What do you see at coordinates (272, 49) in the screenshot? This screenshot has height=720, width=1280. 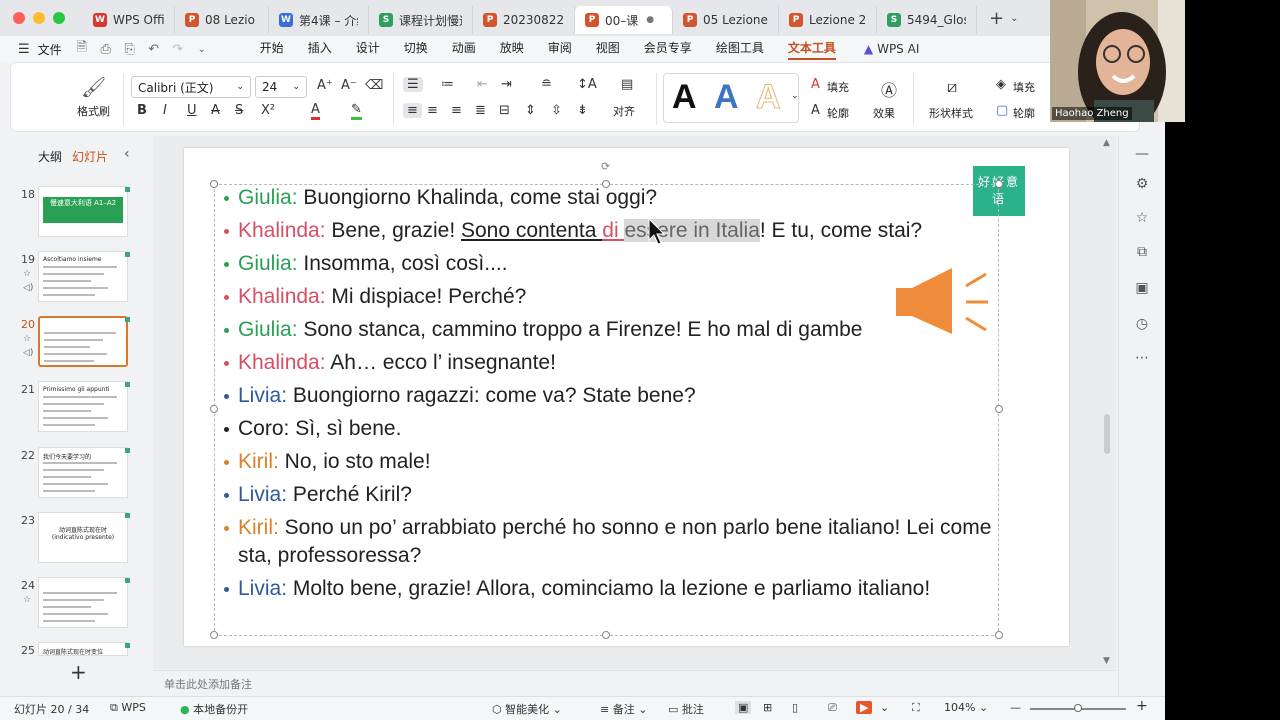 I see `ribbon-tab: 开始` at bounding box center [272, 49].